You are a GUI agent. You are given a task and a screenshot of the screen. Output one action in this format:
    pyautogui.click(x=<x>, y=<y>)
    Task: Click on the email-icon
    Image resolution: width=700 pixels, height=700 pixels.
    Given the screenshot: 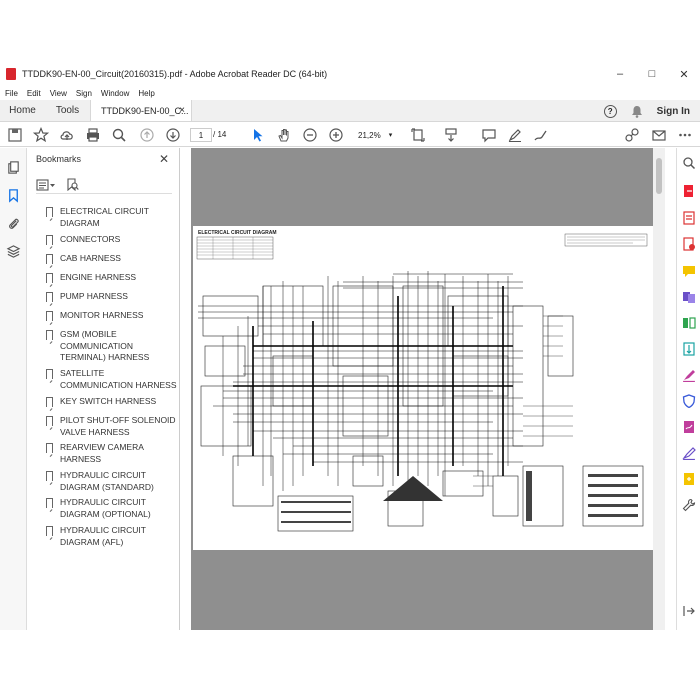 What is the action you would take?
    pyautogui.click(x=659, y=135)
    